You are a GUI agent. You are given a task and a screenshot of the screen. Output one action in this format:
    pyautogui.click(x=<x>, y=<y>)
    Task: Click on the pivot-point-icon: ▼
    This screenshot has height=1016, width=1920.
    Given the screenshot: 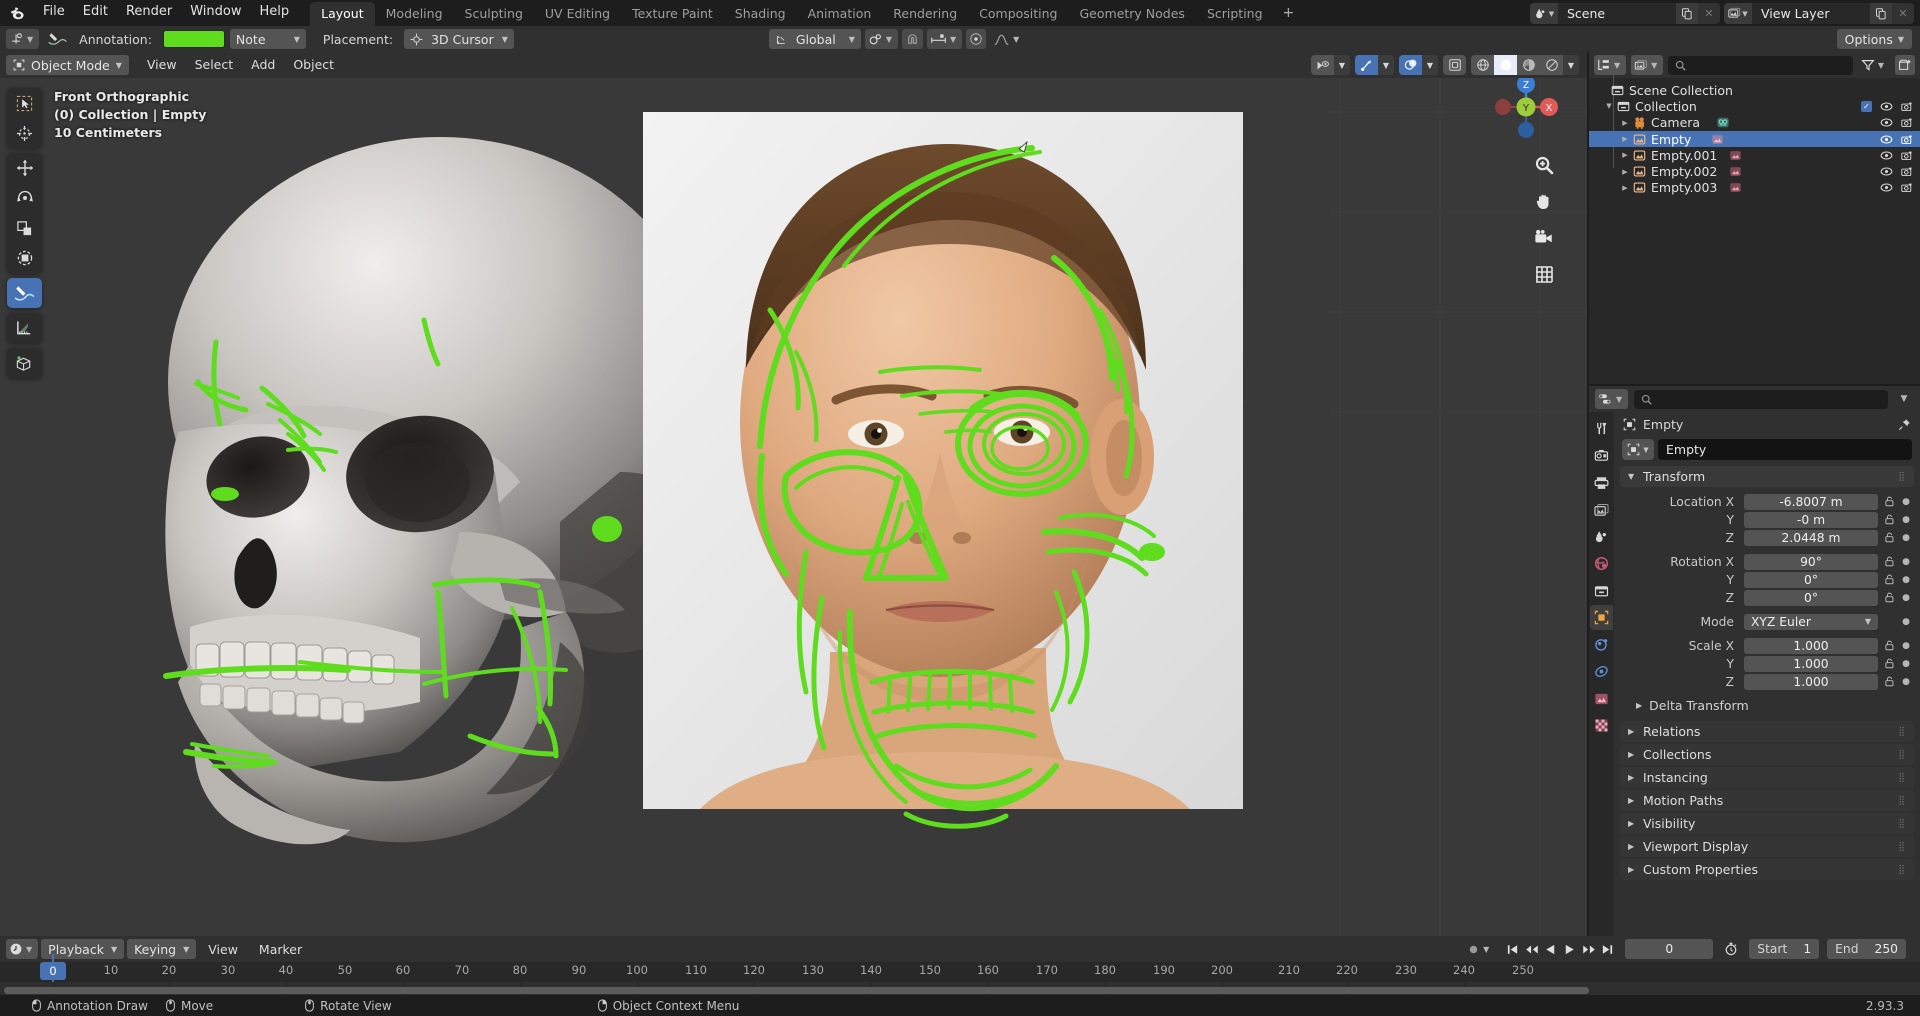 What is the action you would take?
    pyautogui.click(x=881, y=39)
    